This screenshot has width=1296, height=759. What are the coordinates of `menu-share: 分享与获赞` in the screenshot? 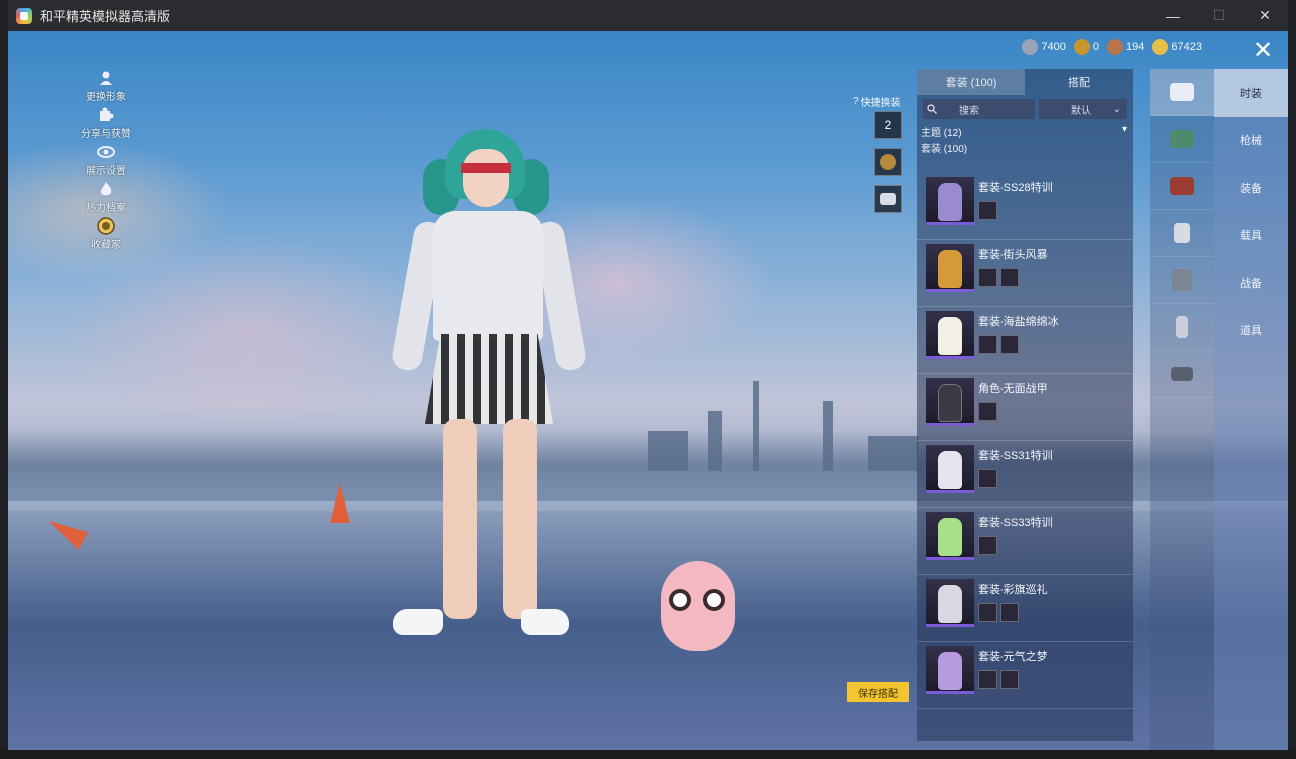 It's located at (106, 124).